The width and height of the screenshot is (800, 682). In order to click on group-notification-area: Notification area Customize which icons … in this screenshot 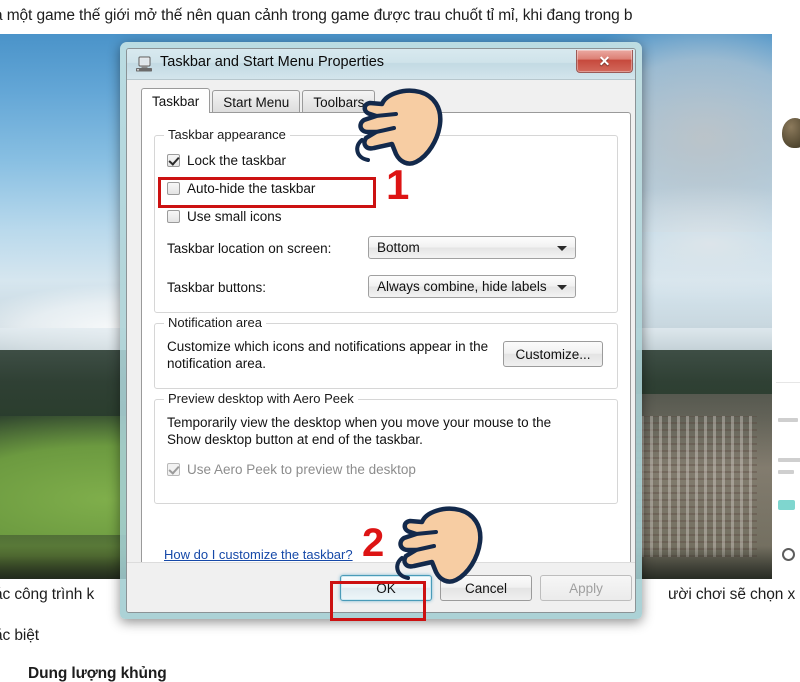, I will do `click(386, 352)`.